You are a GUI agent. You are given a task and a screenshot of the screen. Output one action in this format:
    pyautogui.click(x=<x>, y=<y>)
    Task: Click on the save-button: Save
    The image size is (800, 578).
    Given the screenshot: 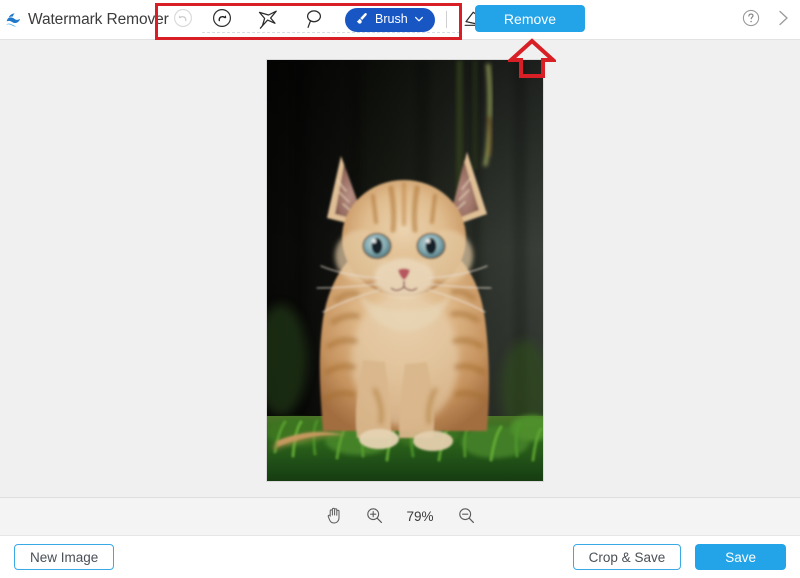 What is the action you would take?
    pyautogui.click(x=740, y=557)
    